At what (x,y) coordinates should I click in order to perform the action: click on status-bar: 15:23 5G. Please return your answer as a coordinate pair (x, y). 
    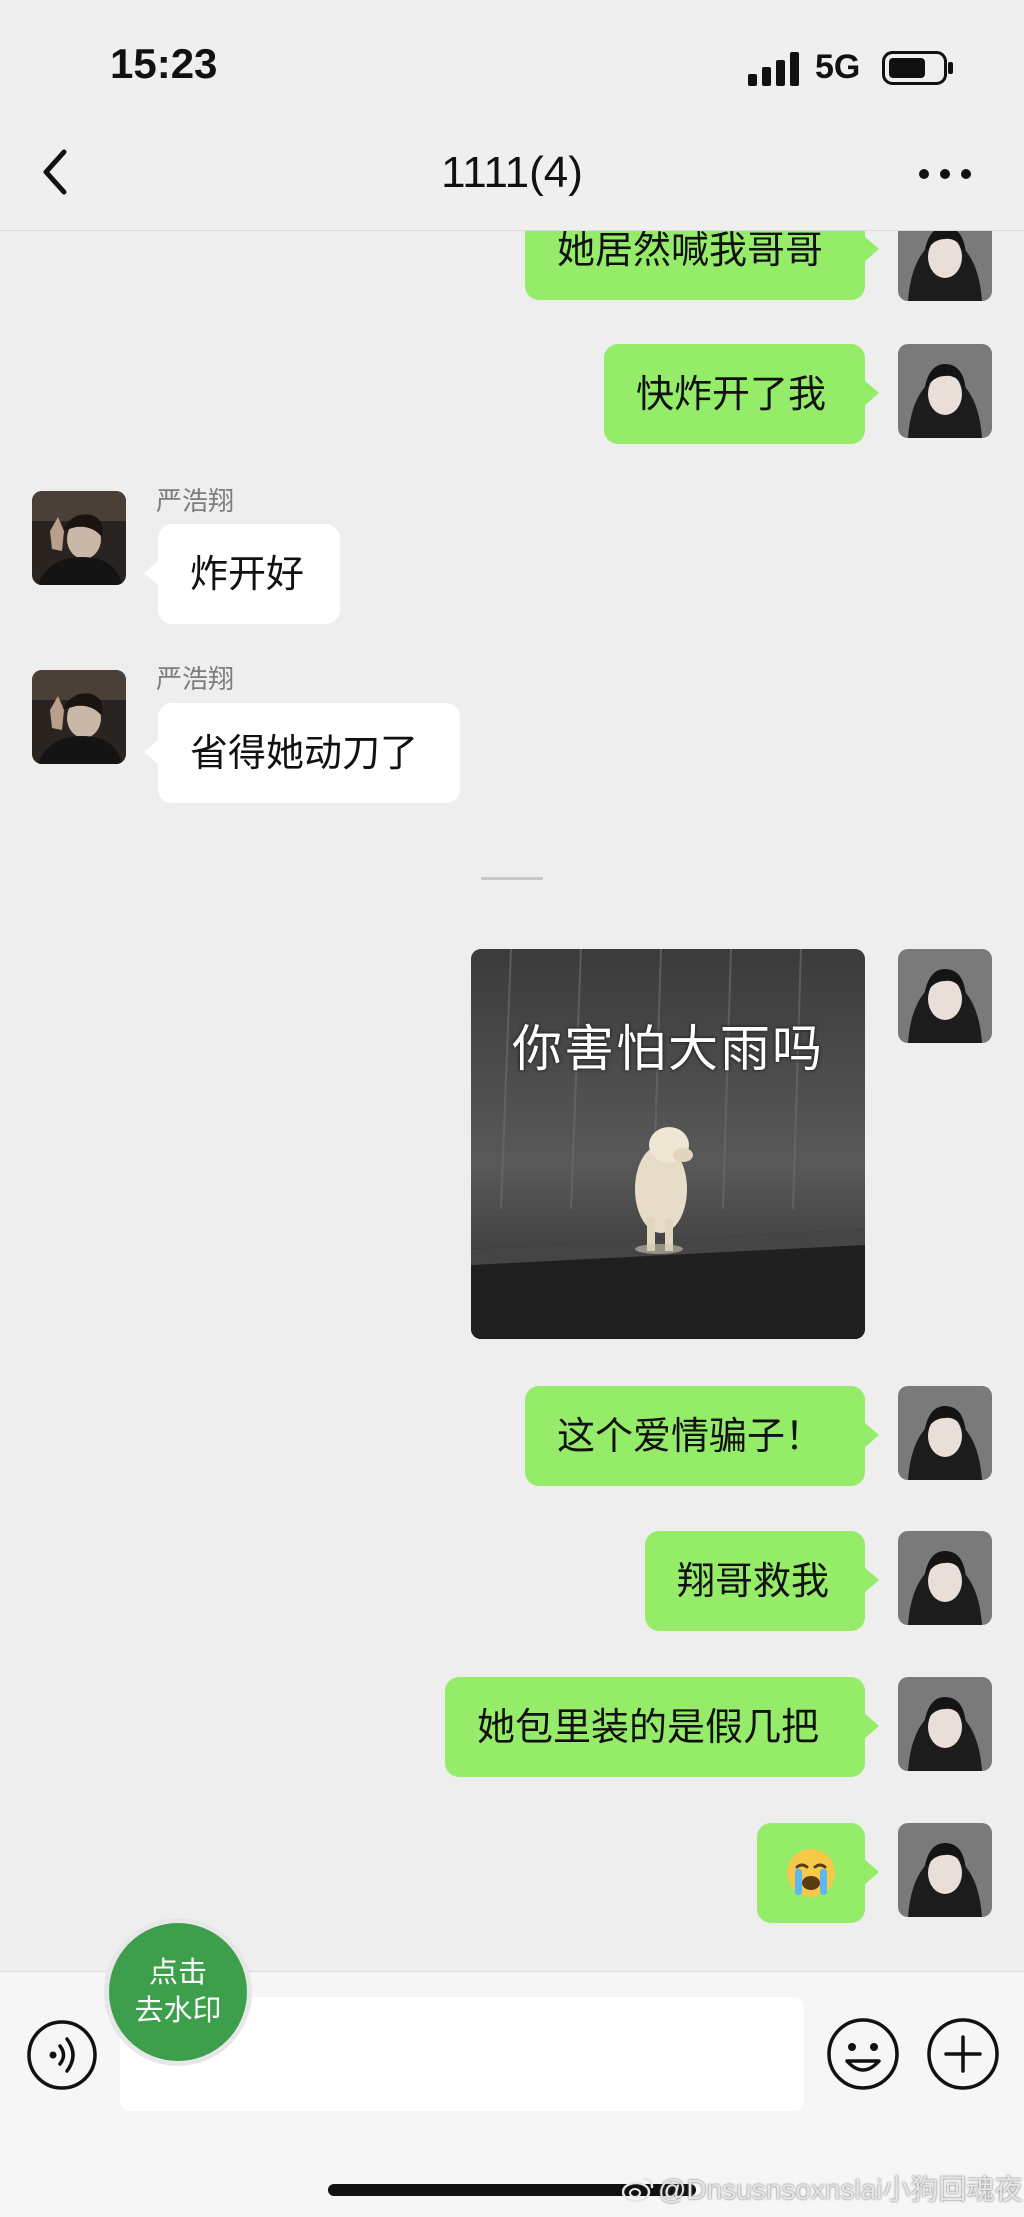
    Looking at the image, I should click on (512, 60).